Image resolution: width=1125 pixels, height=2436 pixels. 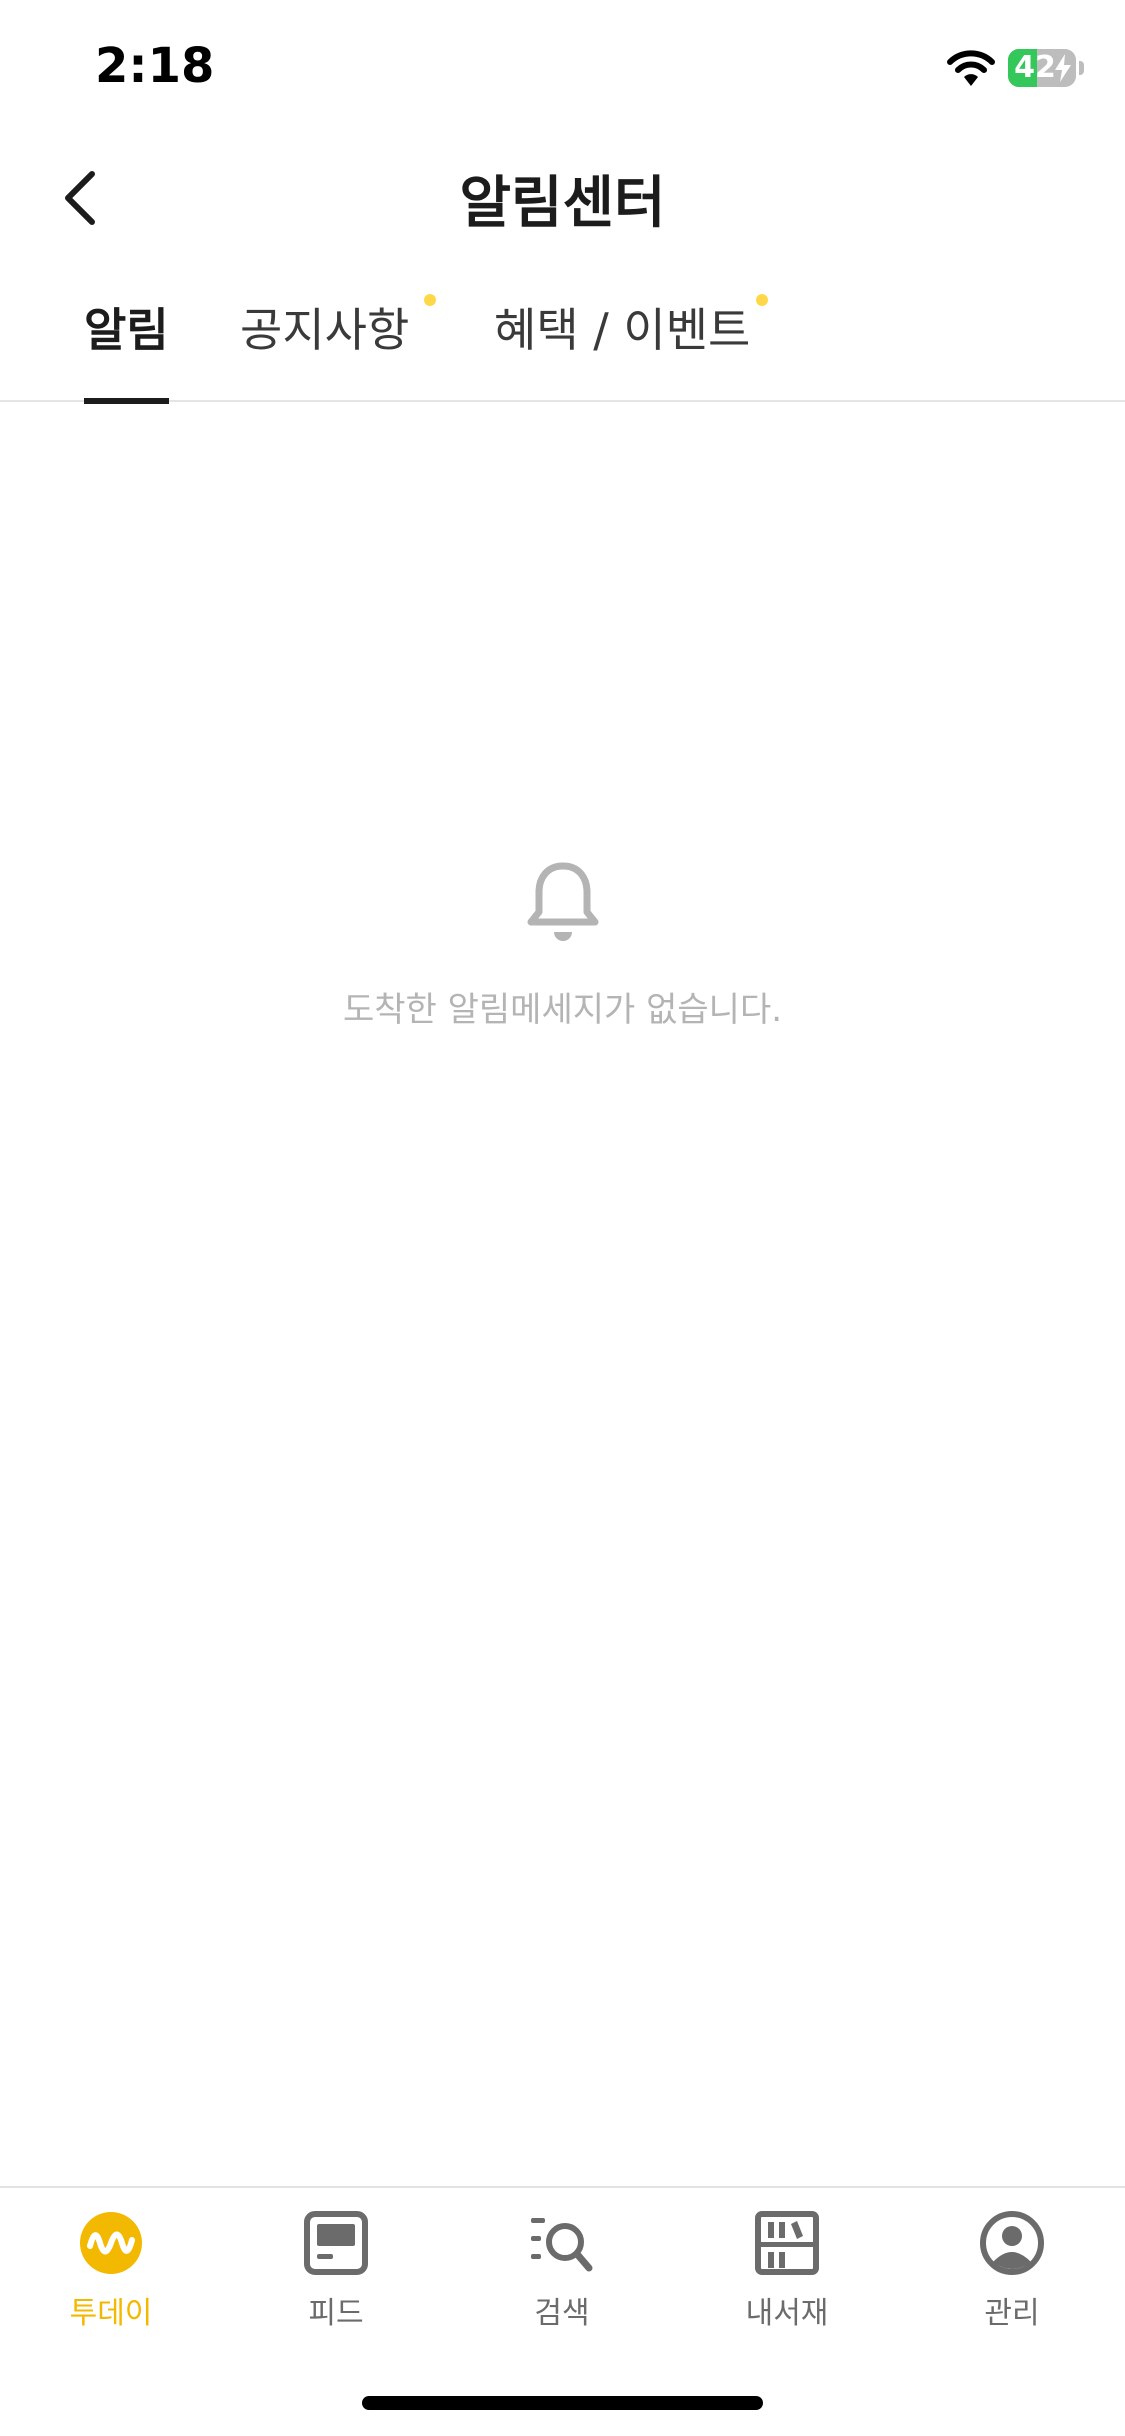 I want to click on header: 알림센터, so click(x=562, y=198).